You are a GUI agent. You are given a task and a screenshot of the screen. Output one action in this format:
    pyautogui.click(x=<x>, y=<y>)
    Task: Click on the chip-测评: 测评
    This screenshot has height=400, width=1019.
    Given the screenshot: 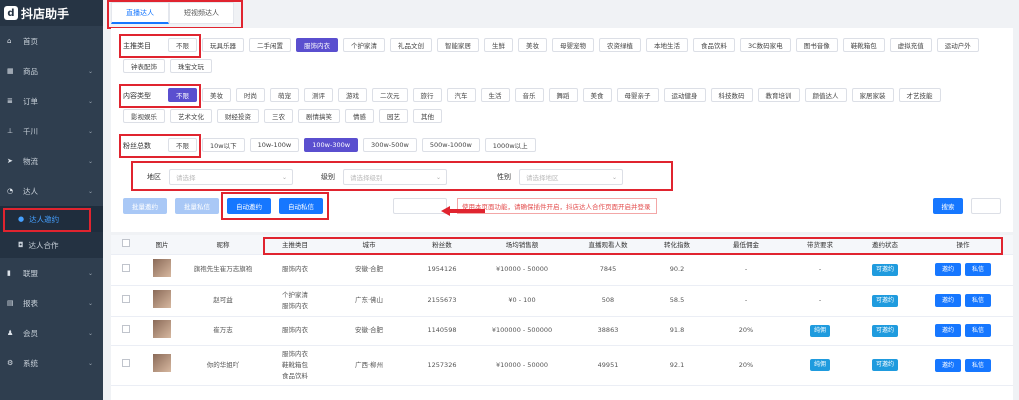 What is the action you would take?
    pyautogui.click(x=318, y=95)
    